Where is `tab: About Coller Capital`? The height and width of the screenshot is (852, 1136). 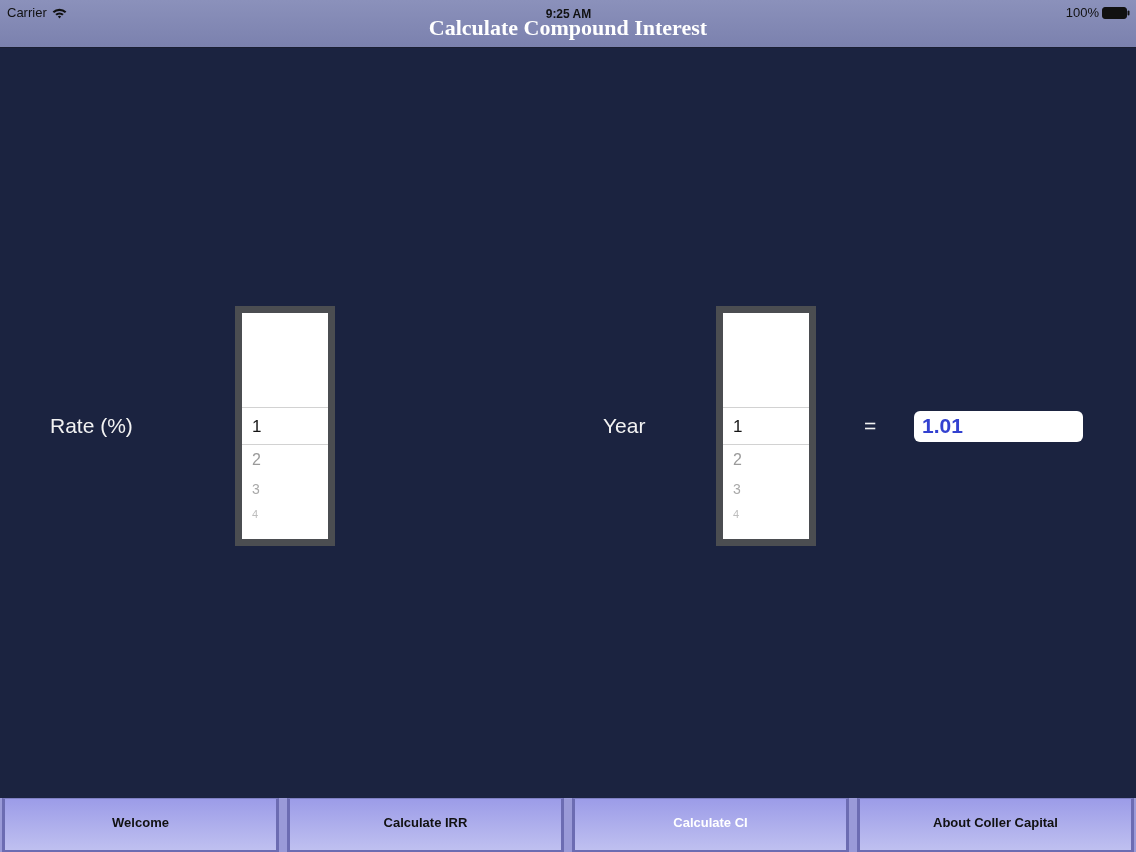
tab: About Coller Capital is located at coordinates (995, 825).